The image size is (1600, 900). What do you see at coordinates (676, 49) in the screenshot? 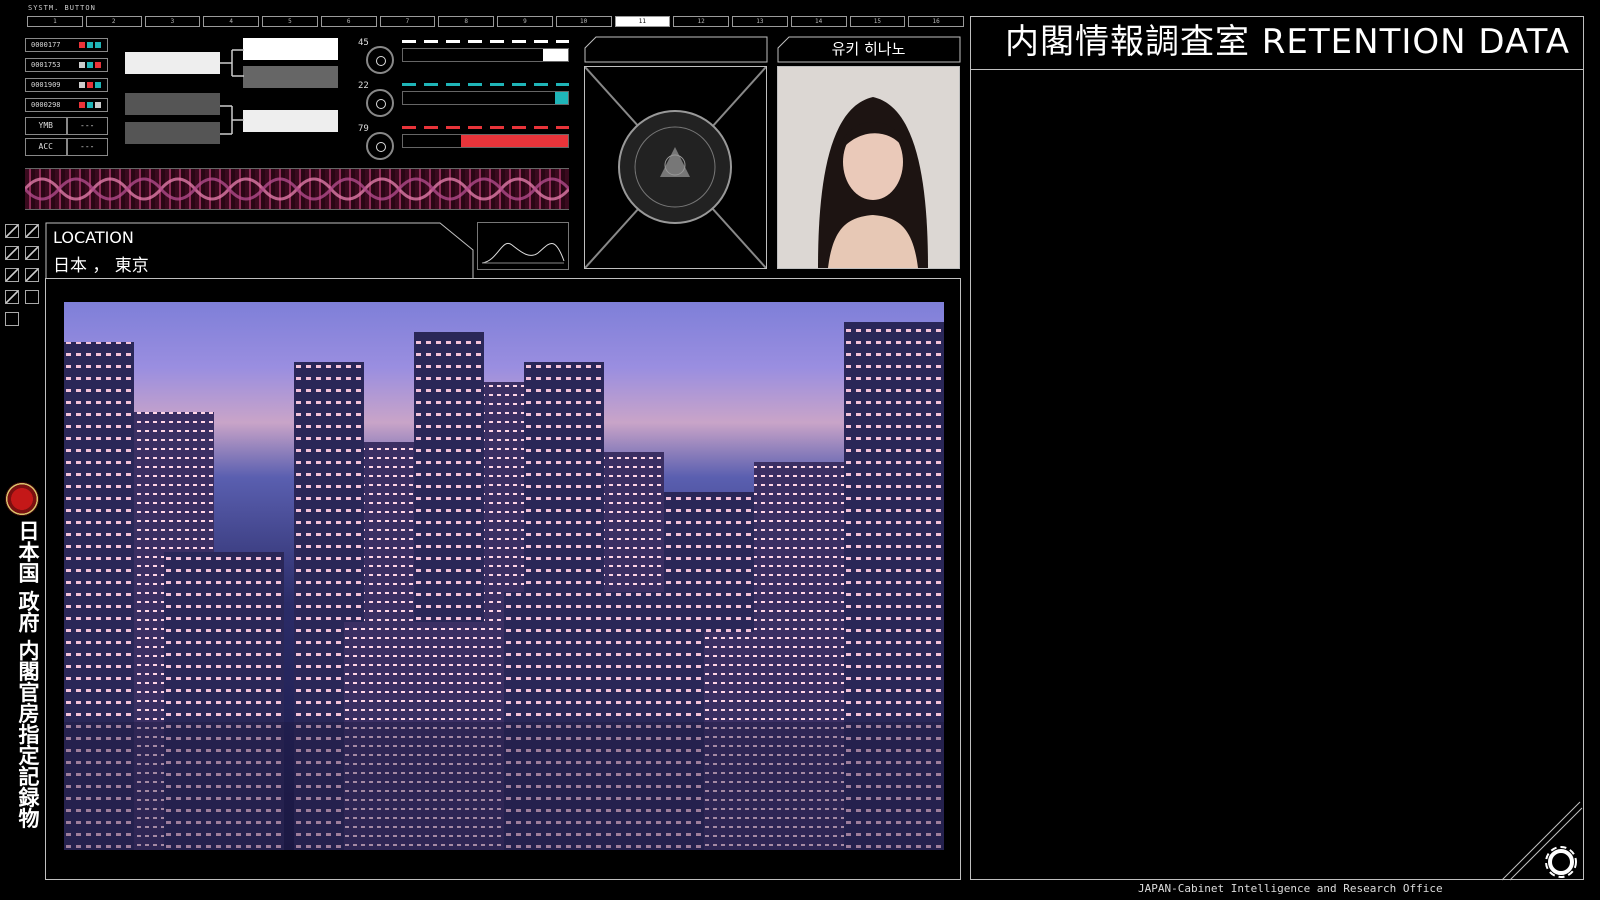
I see `emblem-header` at bounding box center [676, 49].